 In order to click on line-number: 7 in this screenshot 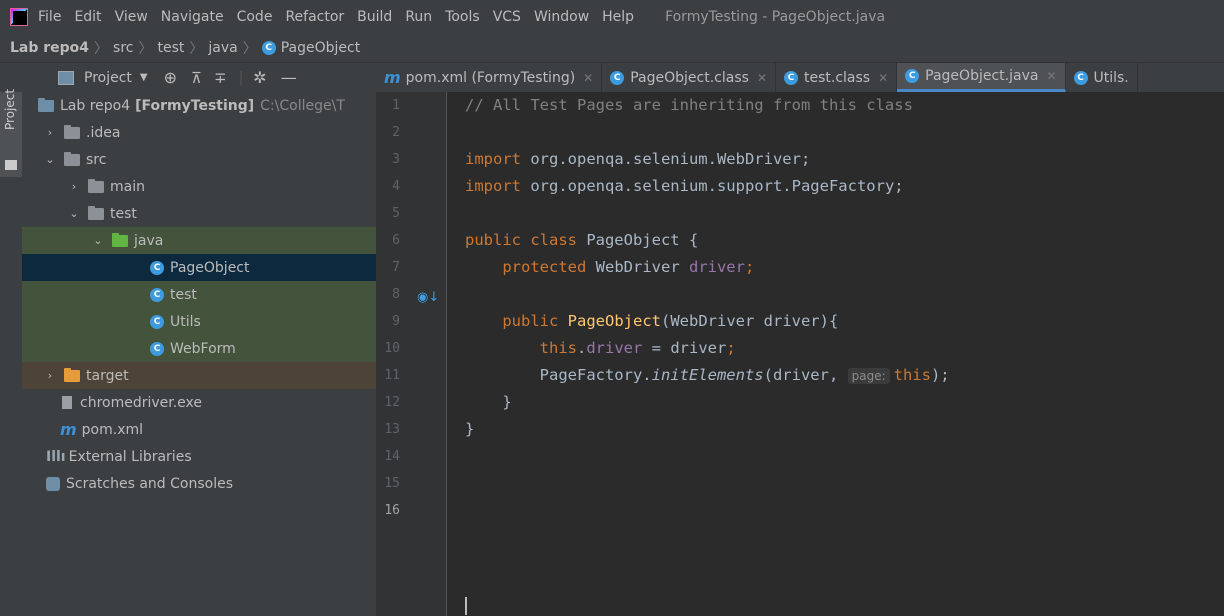, I will do `click(396, 267)`.